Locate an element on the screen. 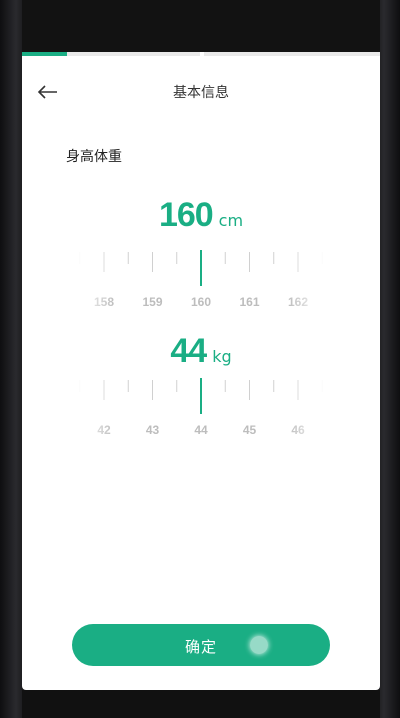  height-ruler: 158159160161162 is located at coordinates (201, 286).